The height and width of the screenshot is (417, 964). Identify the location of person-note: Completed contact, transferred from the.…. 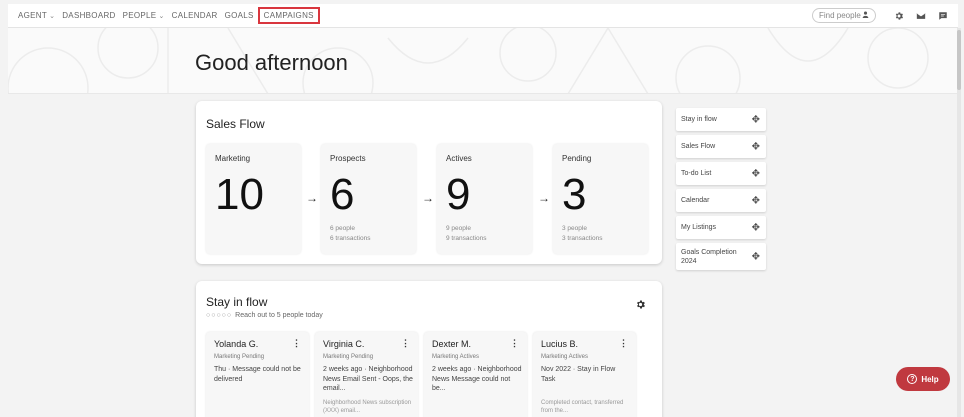
(582, 407).